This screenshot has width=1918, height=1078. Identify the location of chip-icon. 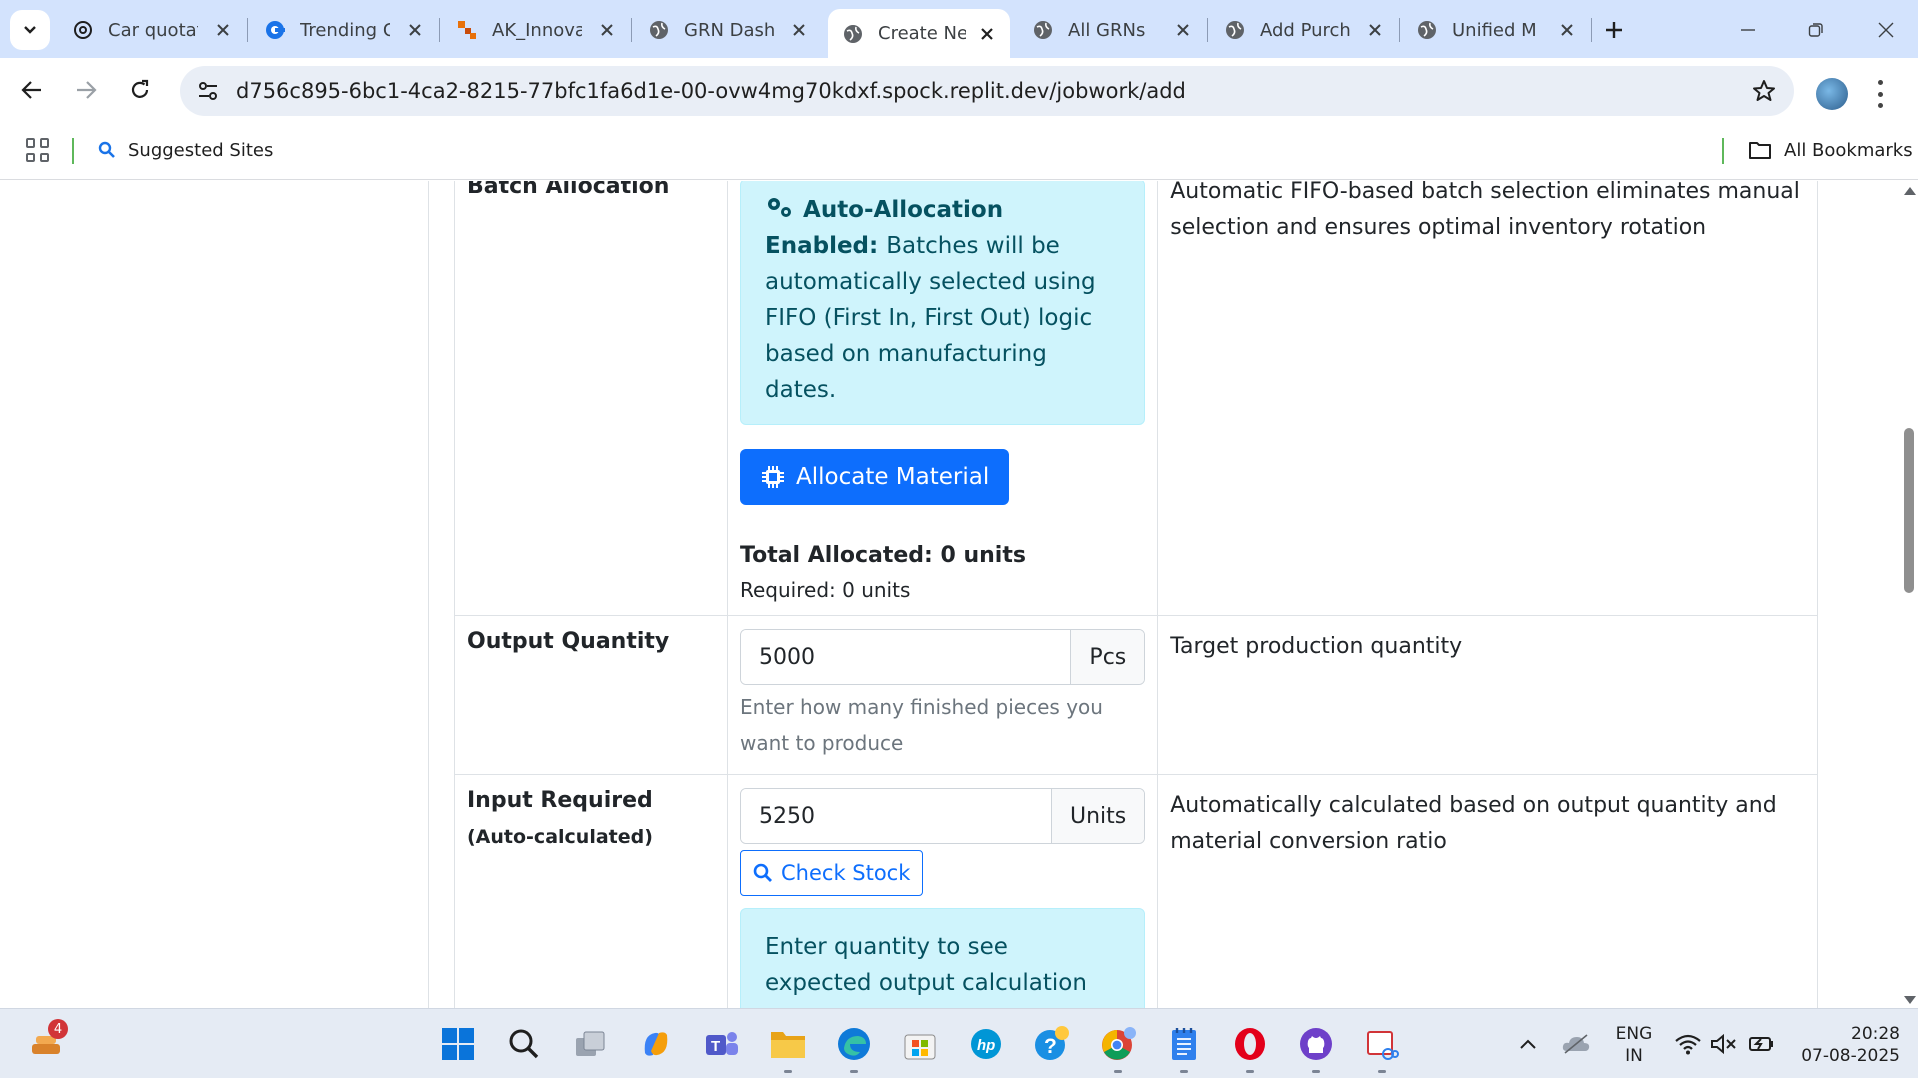
(773, 477).